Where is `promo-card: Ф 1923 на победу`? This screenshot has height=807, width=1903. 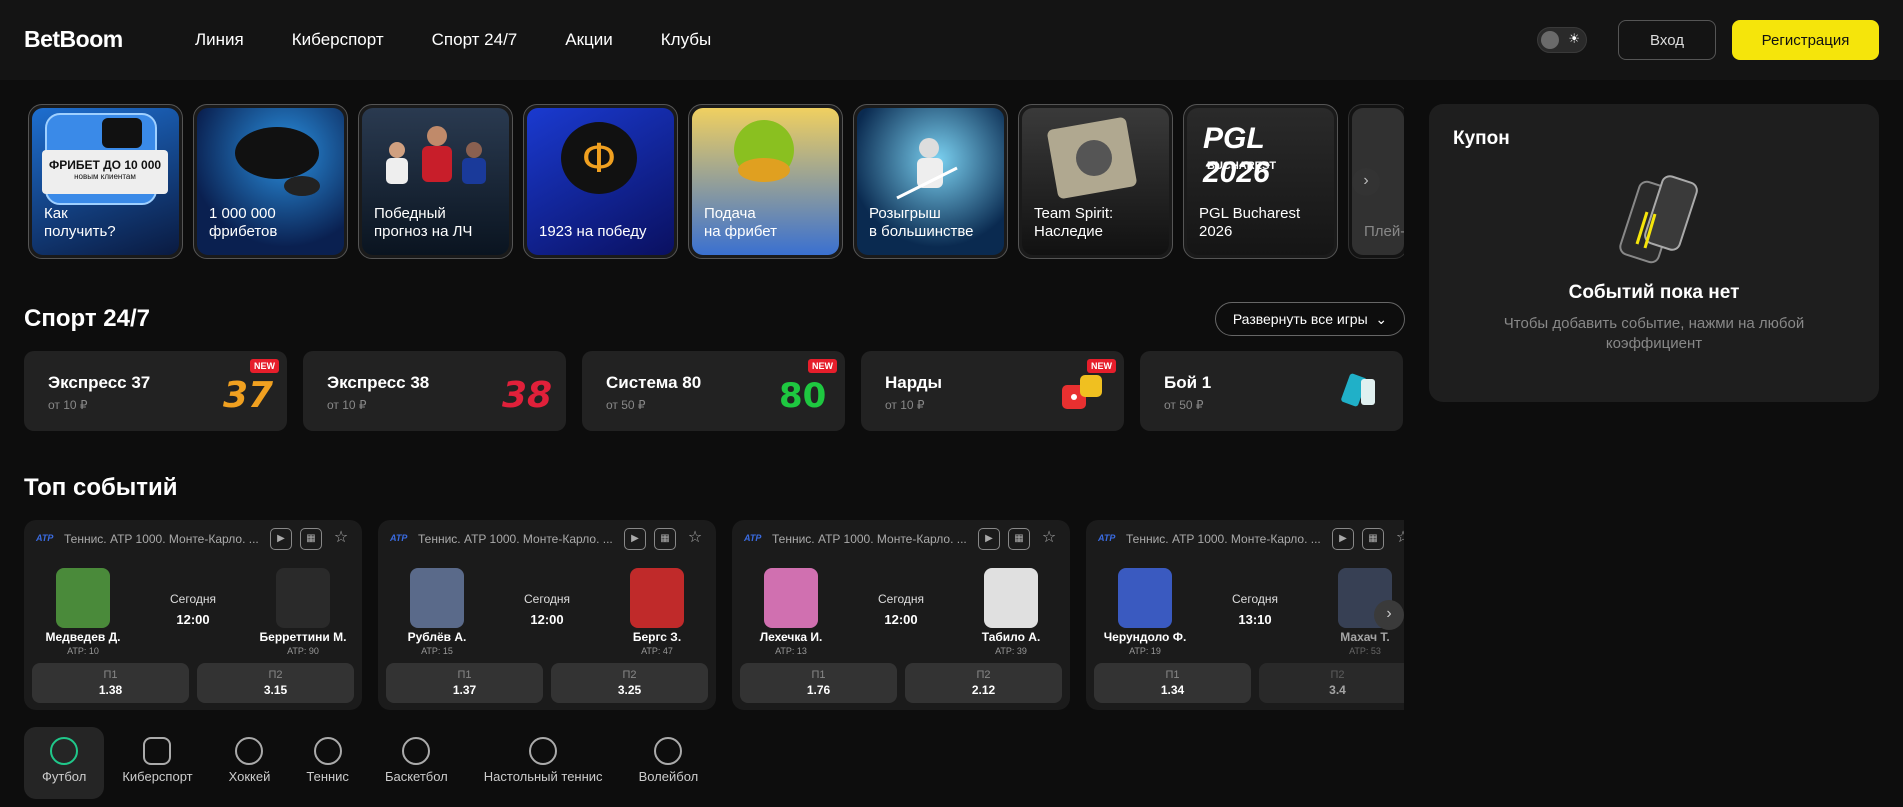
promo-card: Ф 1923 на победу is located at coordinates (600, 181).